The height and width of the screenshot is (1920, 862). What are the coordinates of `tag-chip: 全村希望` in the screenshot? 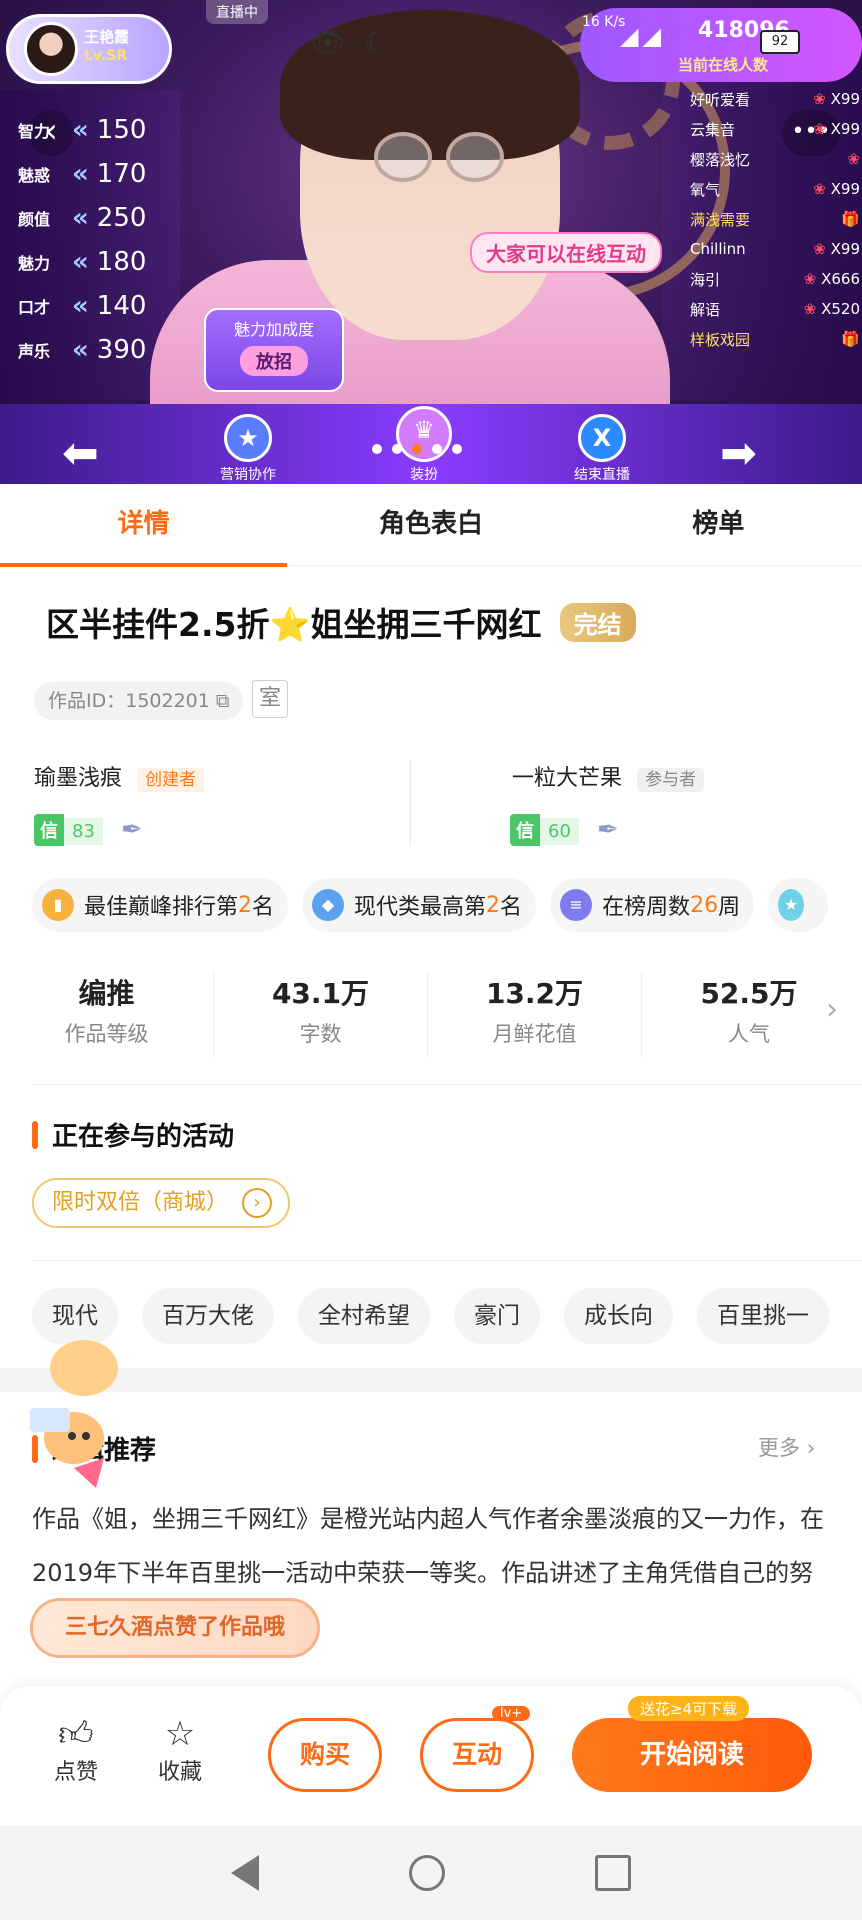 It's located at (364, 1316).